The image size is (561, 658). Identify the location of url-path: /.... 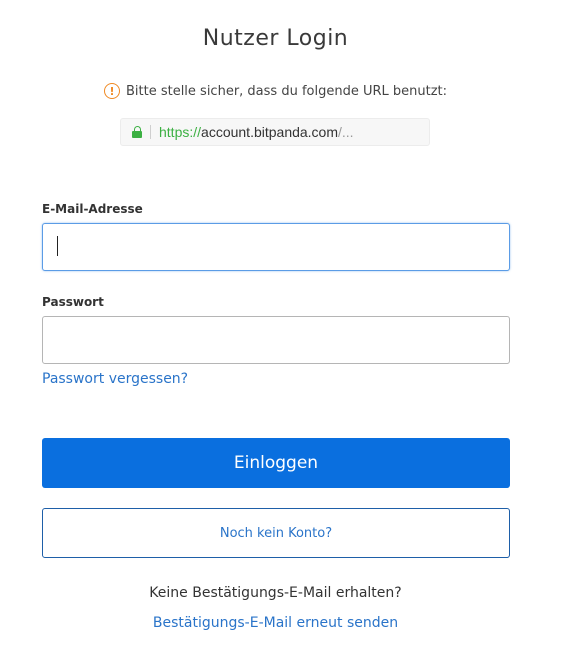
(346, 132).